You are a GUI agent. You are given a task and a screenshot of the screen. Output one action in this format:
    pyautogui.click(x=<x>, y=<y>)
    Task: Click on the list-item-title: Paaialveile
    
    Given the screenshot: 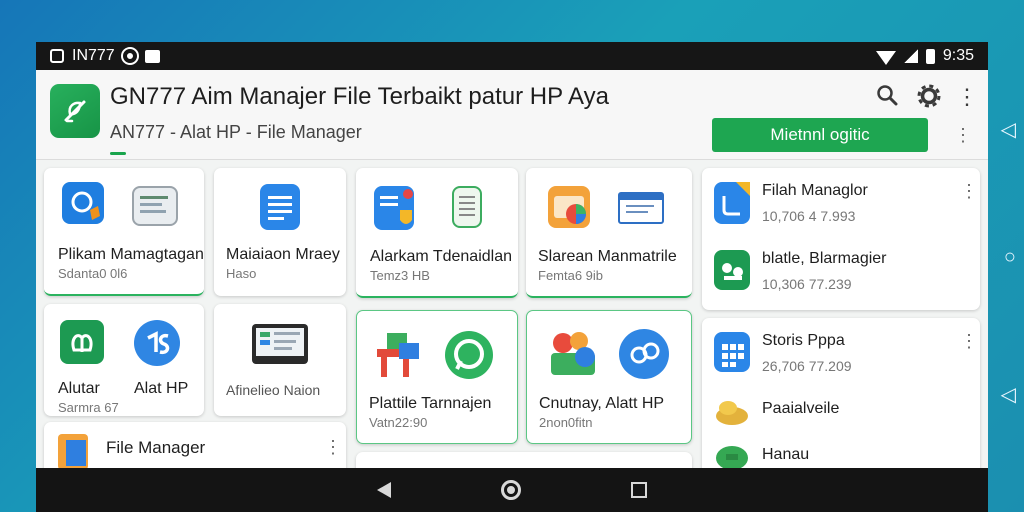 What is the action you would take?
    pyautogui.click(x=800, y=409)
    